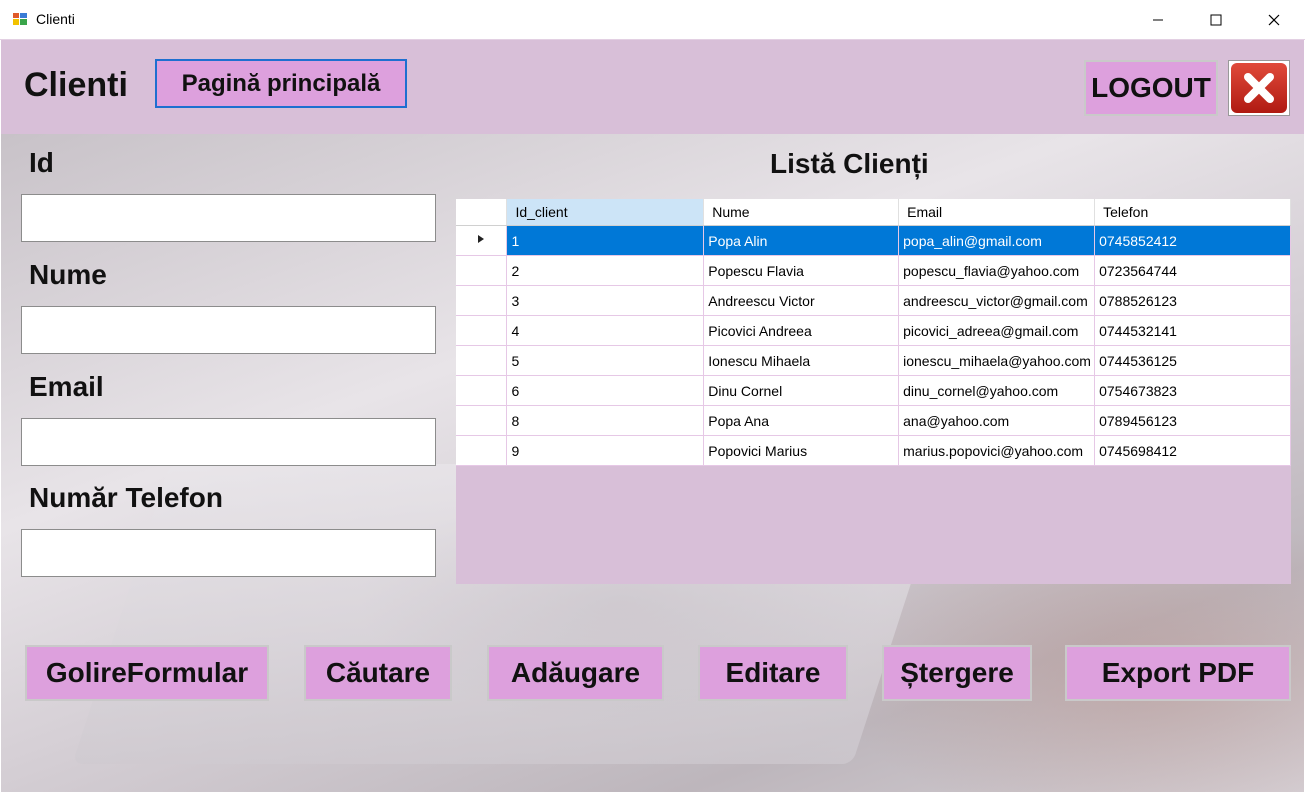  Describe the element at coordinates (957, 673) in the screenshot. I see `delete-button: Ștergere` at that location.